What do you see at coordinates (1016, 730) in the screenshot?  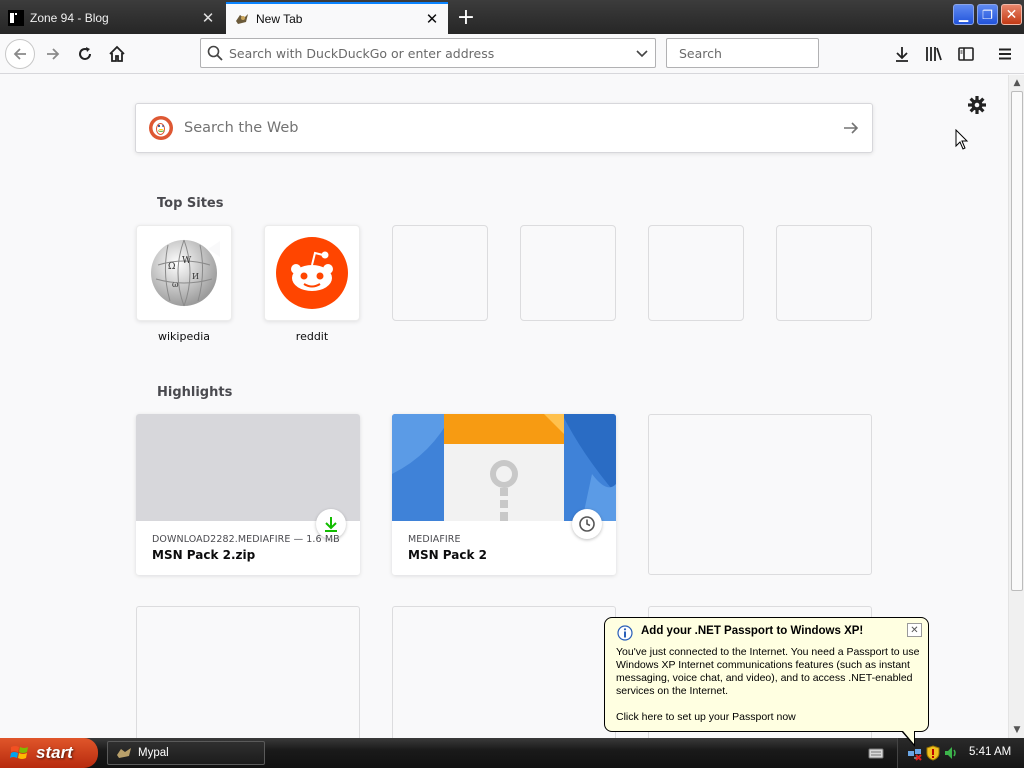 I see `scroll-down-icon: ▼` at bounding box center [1016, 730].